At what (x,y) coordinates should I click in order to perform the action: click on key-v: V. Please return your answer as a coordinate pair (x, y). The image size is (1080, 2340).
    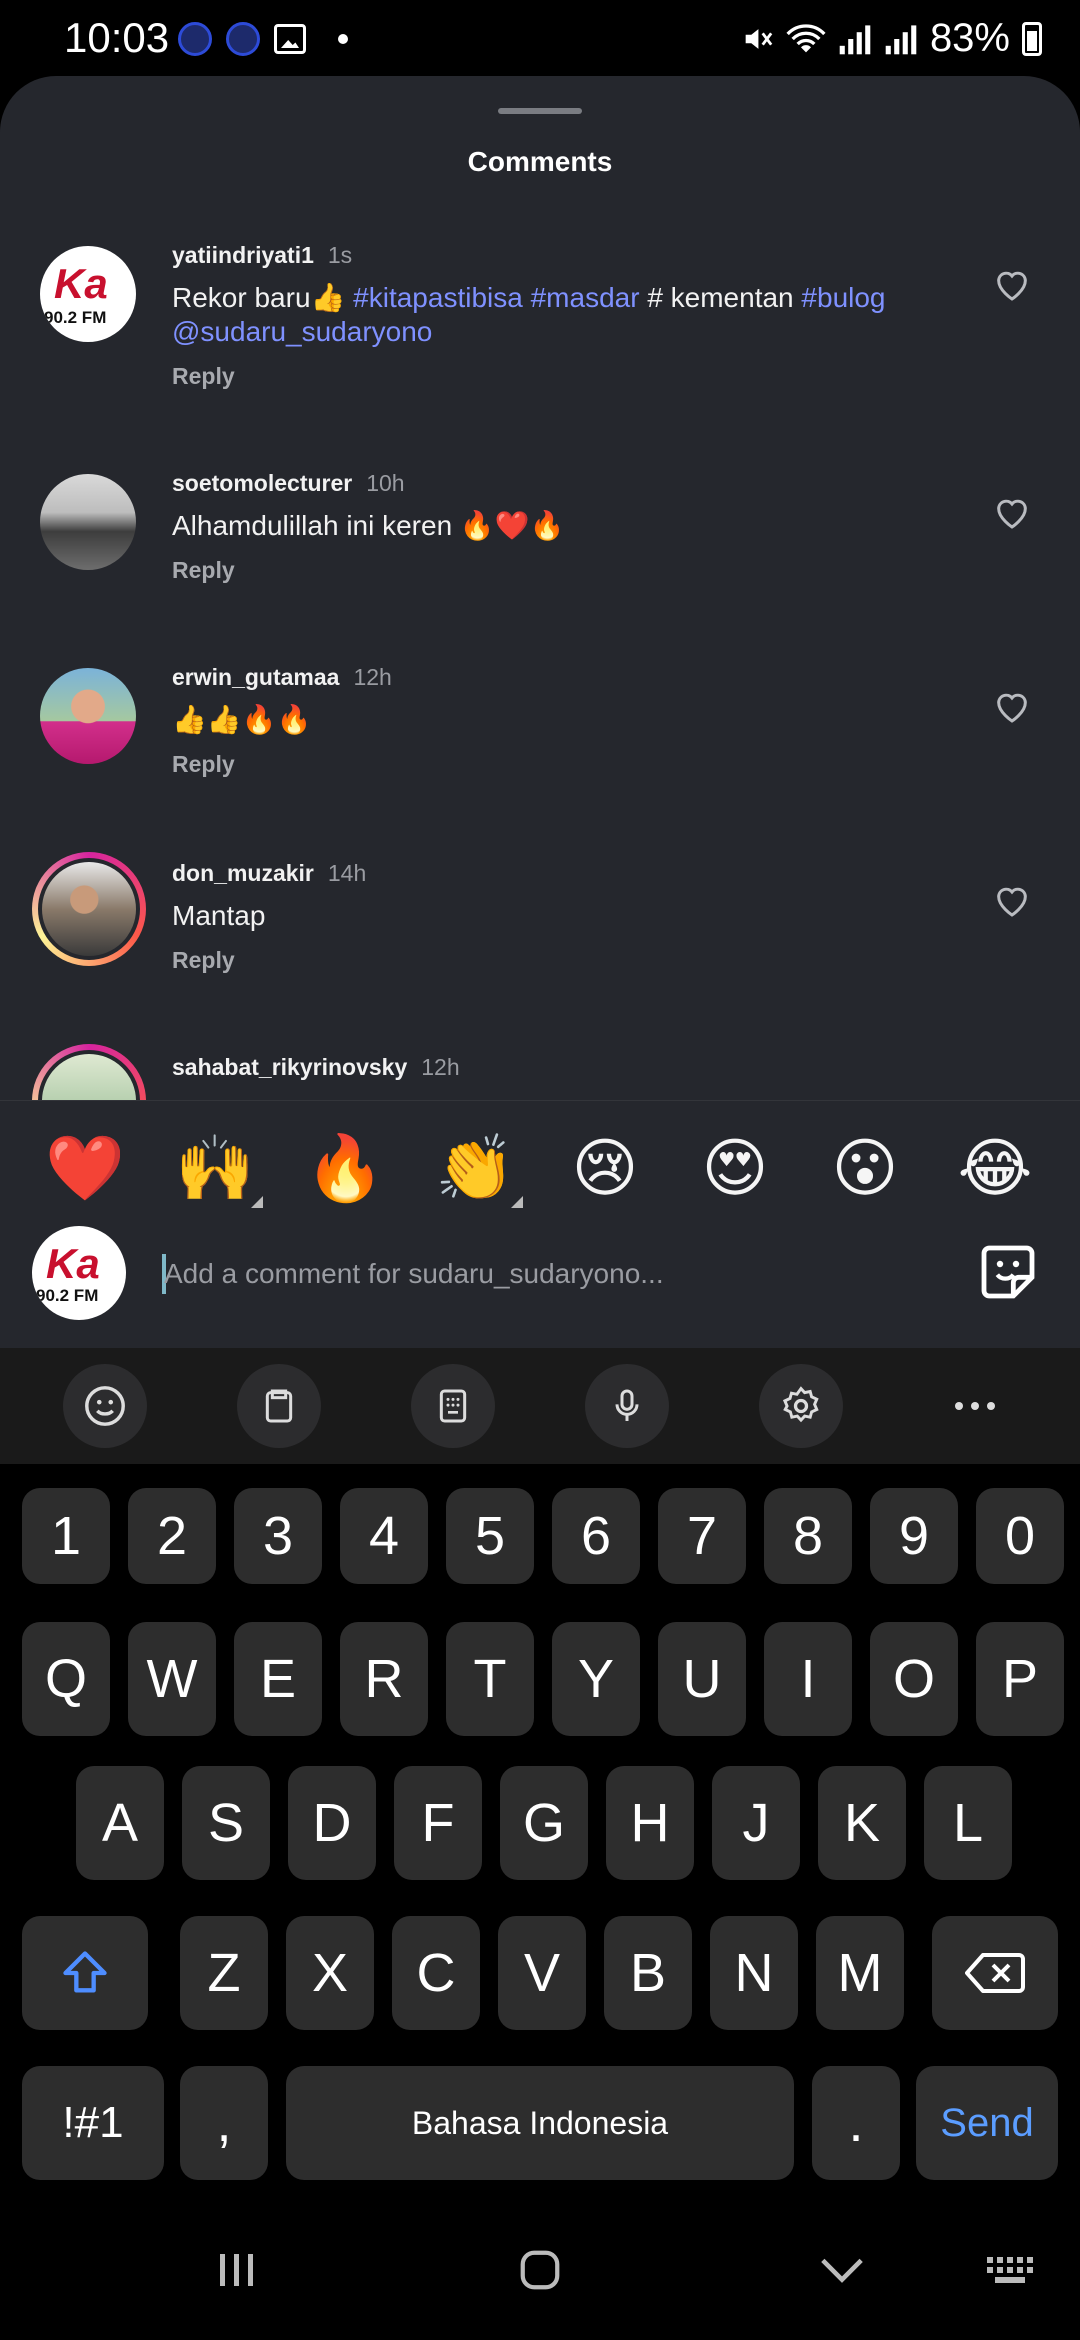
    Looking at the image, I should click on (542, 1973).